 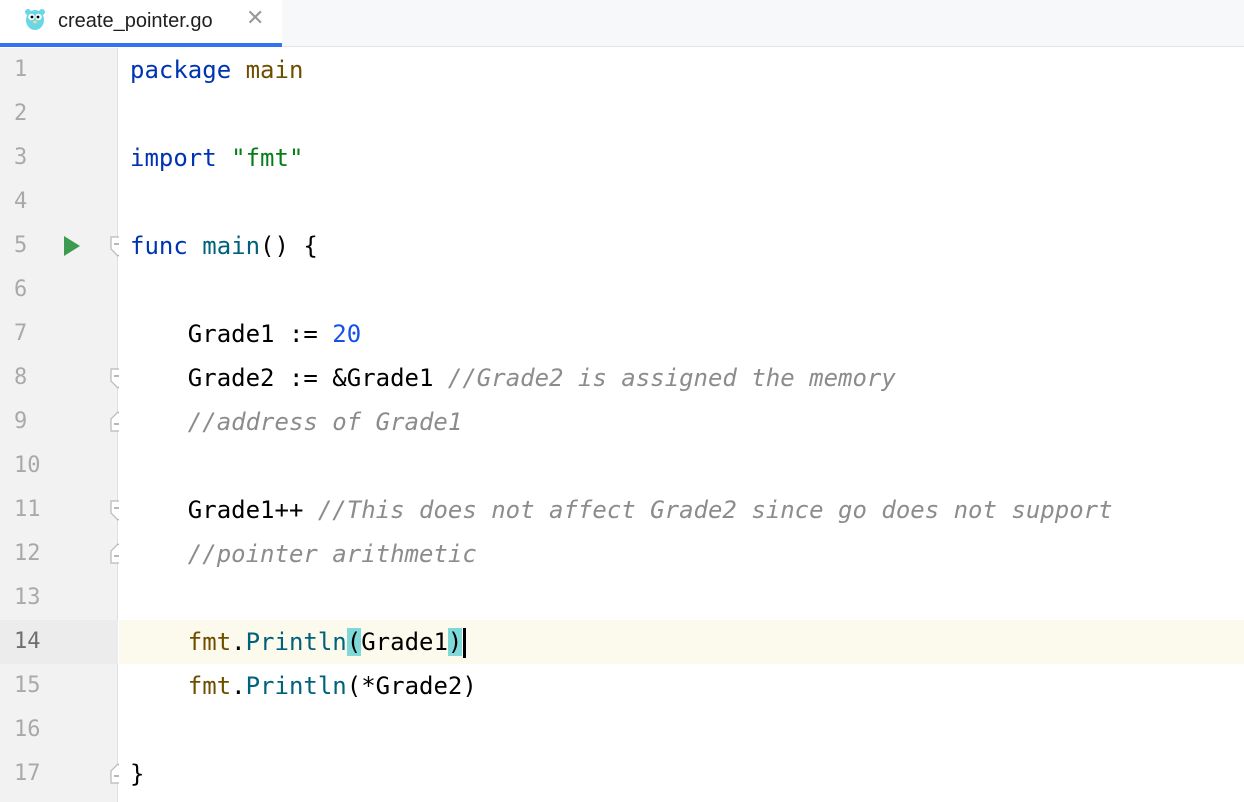 I want to click on code-line-9: //address of Grade1, so click(x=296, y=422).